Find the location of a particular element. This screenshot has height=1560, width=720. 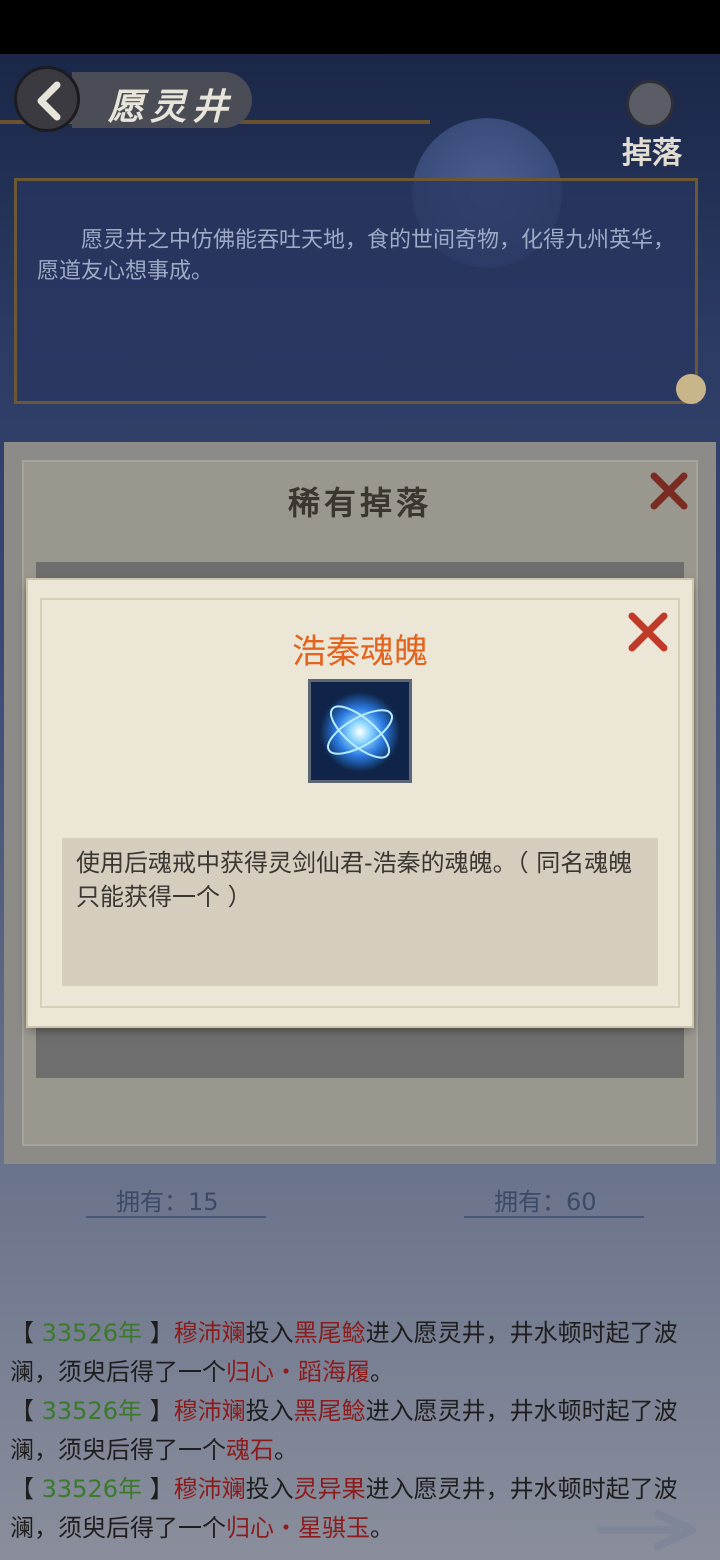

popup-close-button is located at coordinates (648, 634).